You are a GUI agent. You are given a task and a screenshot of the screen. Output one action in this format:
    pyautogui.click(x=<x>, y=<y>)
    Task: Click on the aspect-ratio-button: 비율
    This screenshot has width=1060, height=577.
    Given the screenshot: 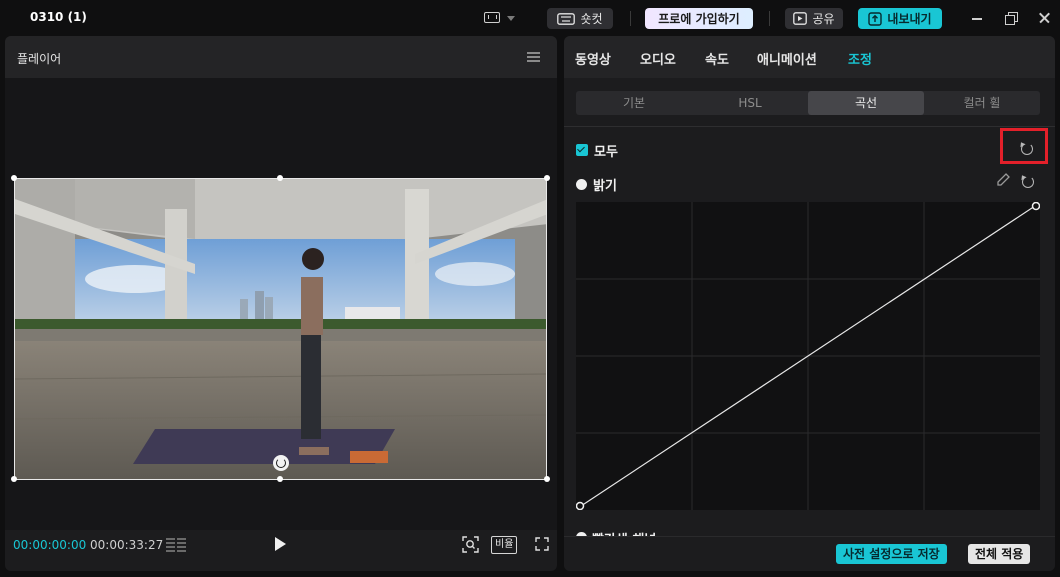 What is the action you would take?
    pyautogui.click(x=504, y=545)
    